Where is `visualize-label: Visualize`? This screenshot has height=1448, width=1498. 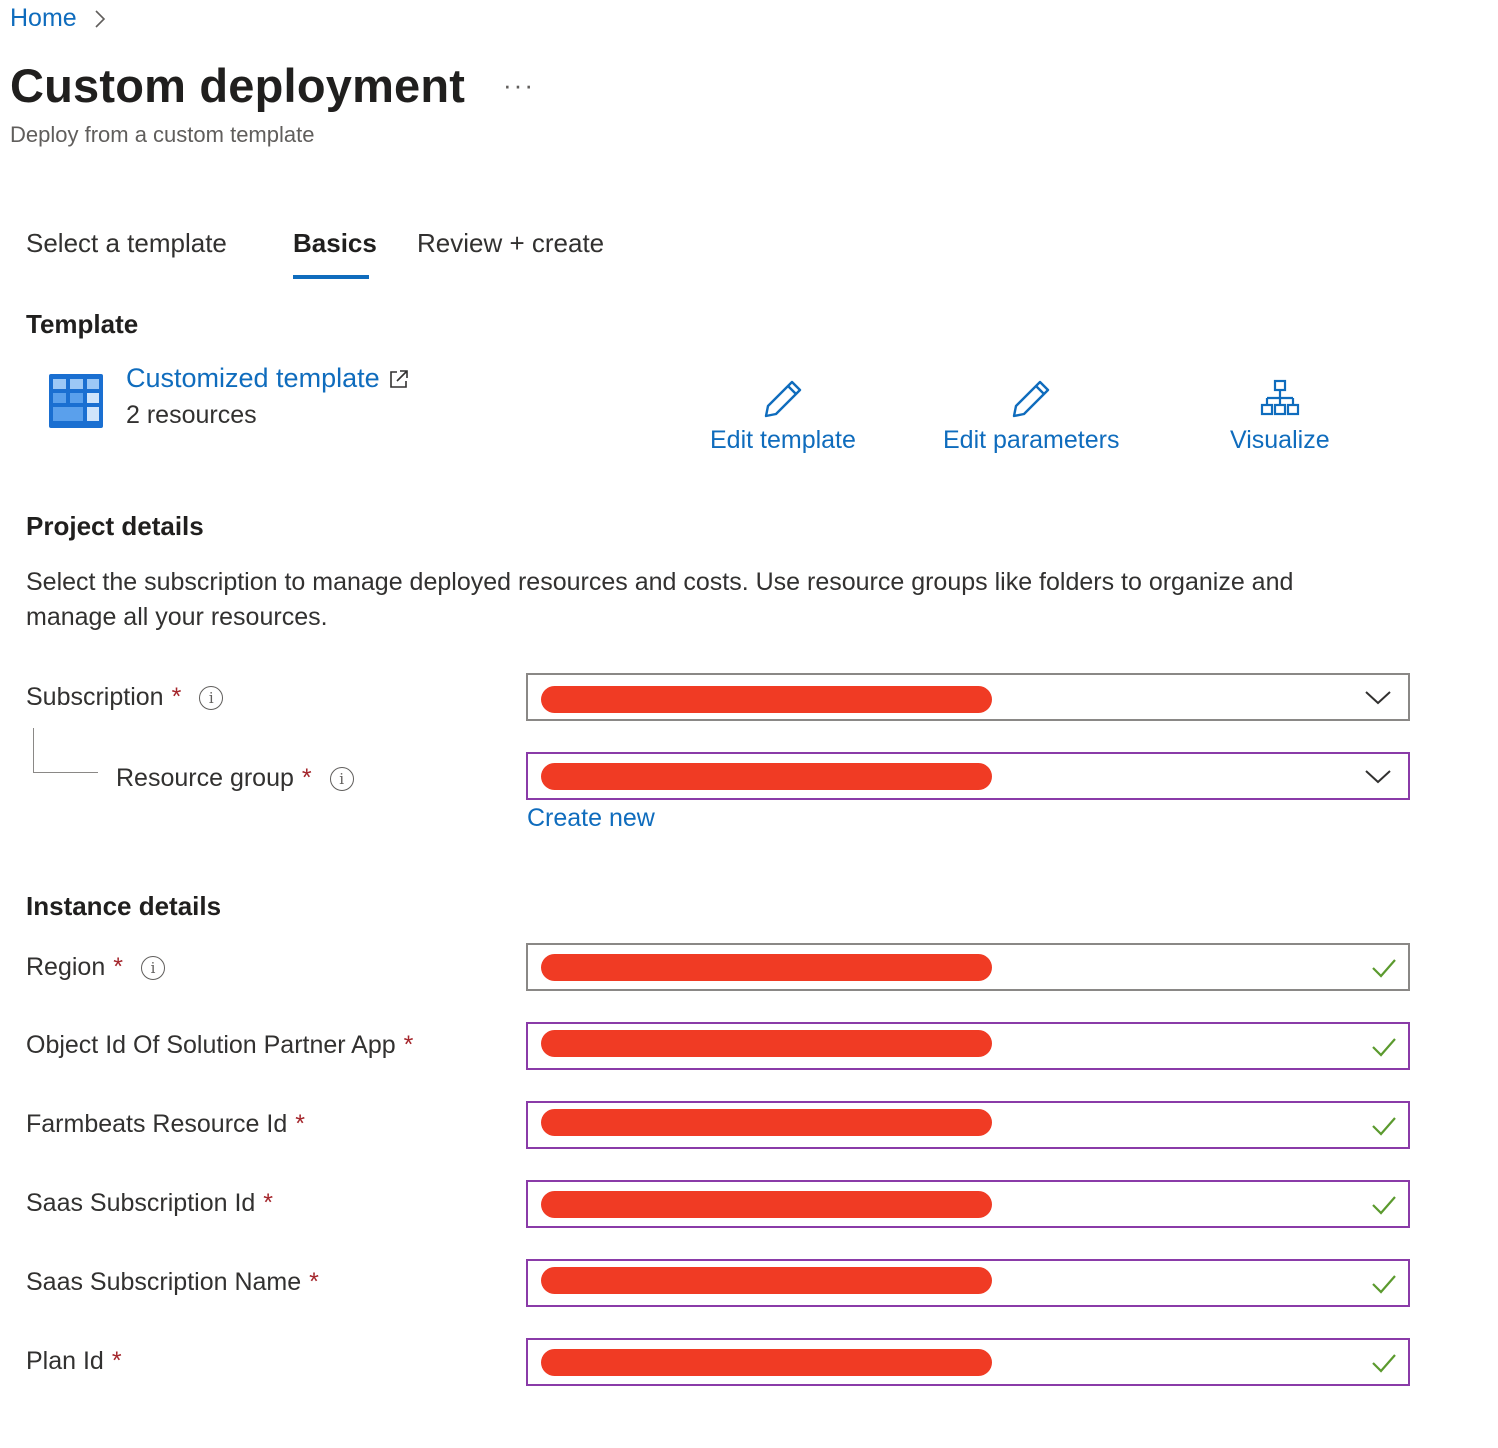 visualize-label: Visualize is located at coordinates (1280, 440).